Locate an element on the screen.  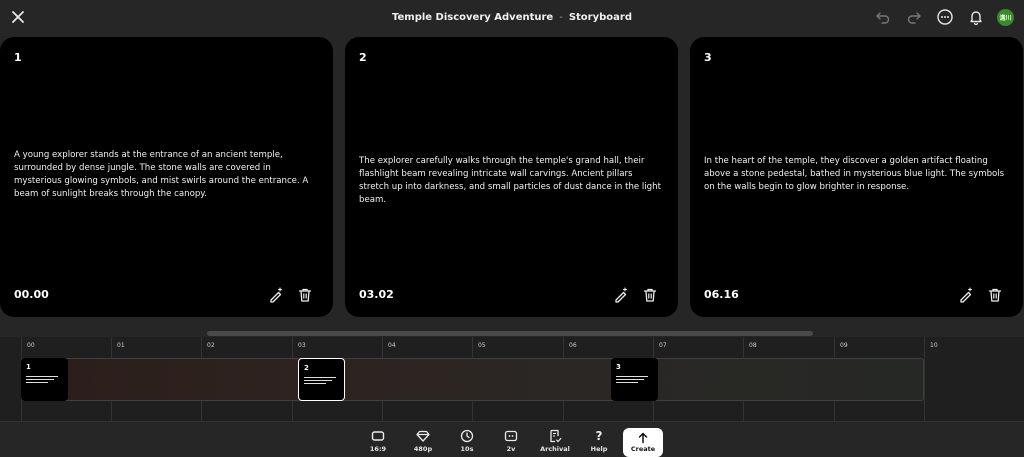
timeline-clip-1: 1 is located at coordinates (44, 379).